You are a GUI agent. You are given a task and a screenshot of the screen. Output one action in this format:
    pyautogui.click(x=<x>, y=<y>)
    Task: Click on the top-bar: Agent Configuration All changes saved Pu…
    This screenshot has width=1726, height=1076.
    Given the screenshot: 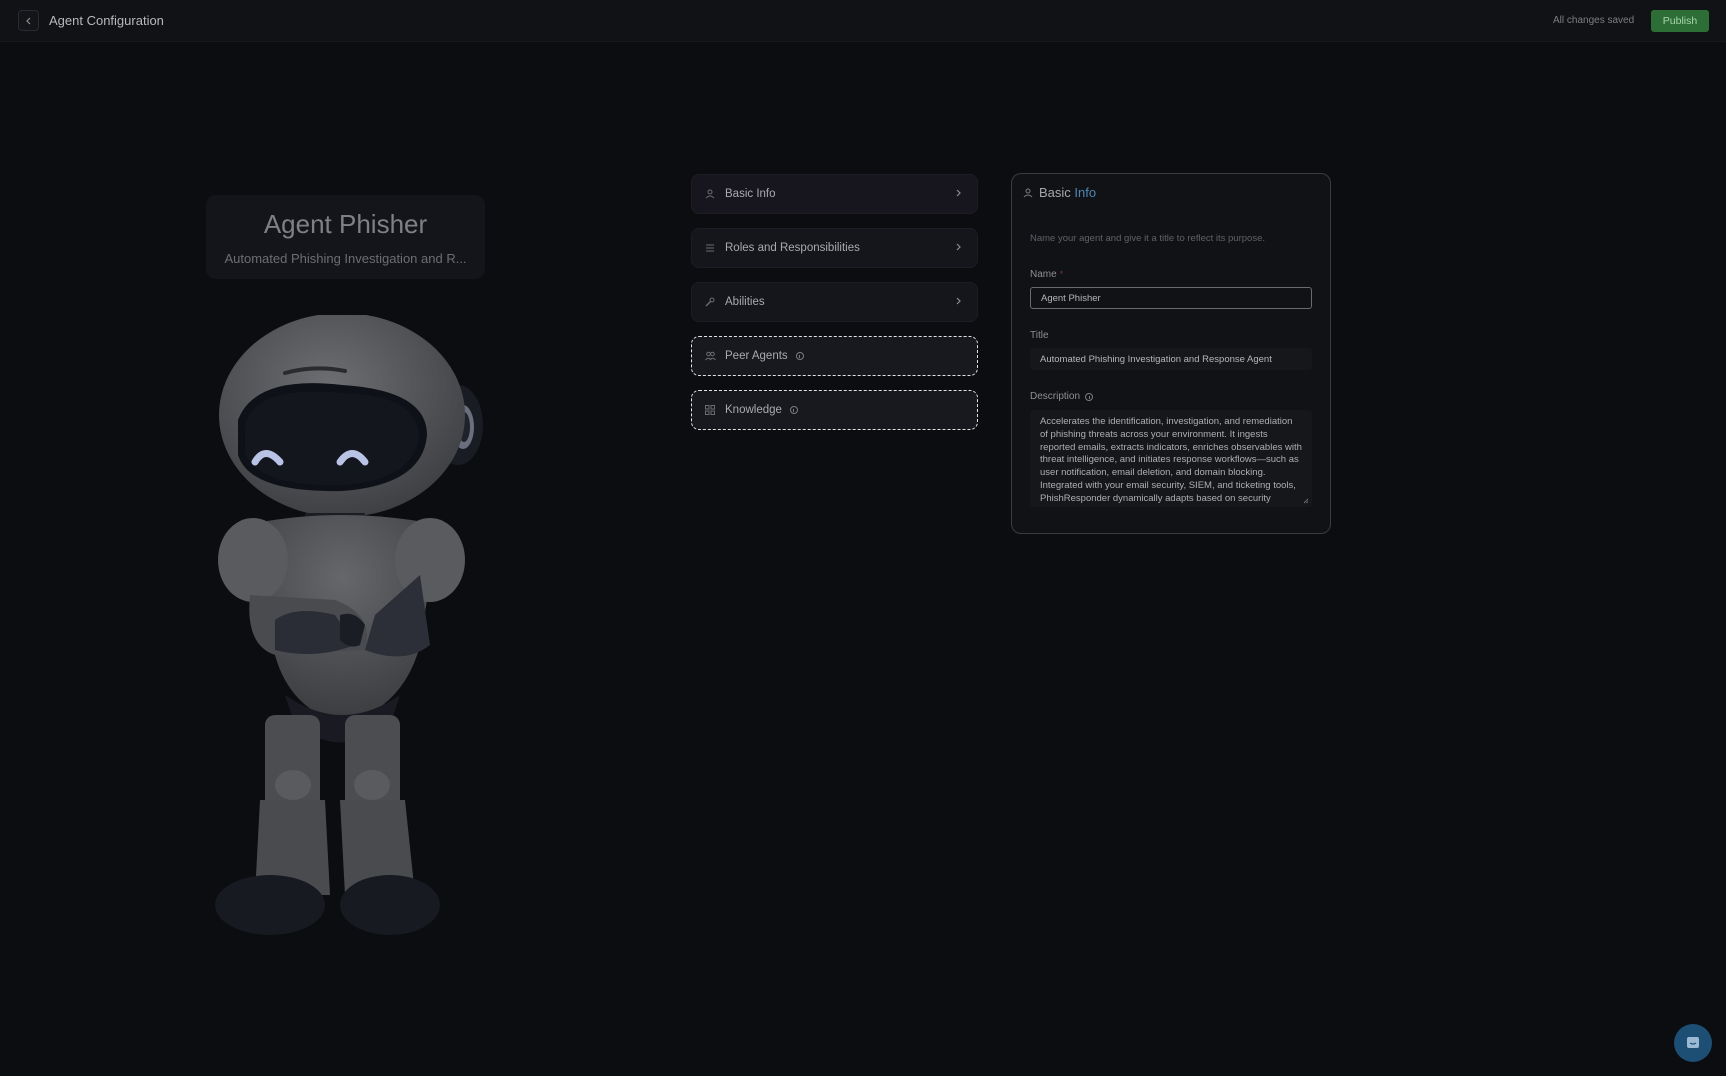 What is the action you would take?
    pyautogui.click(x=863, y=21)
    